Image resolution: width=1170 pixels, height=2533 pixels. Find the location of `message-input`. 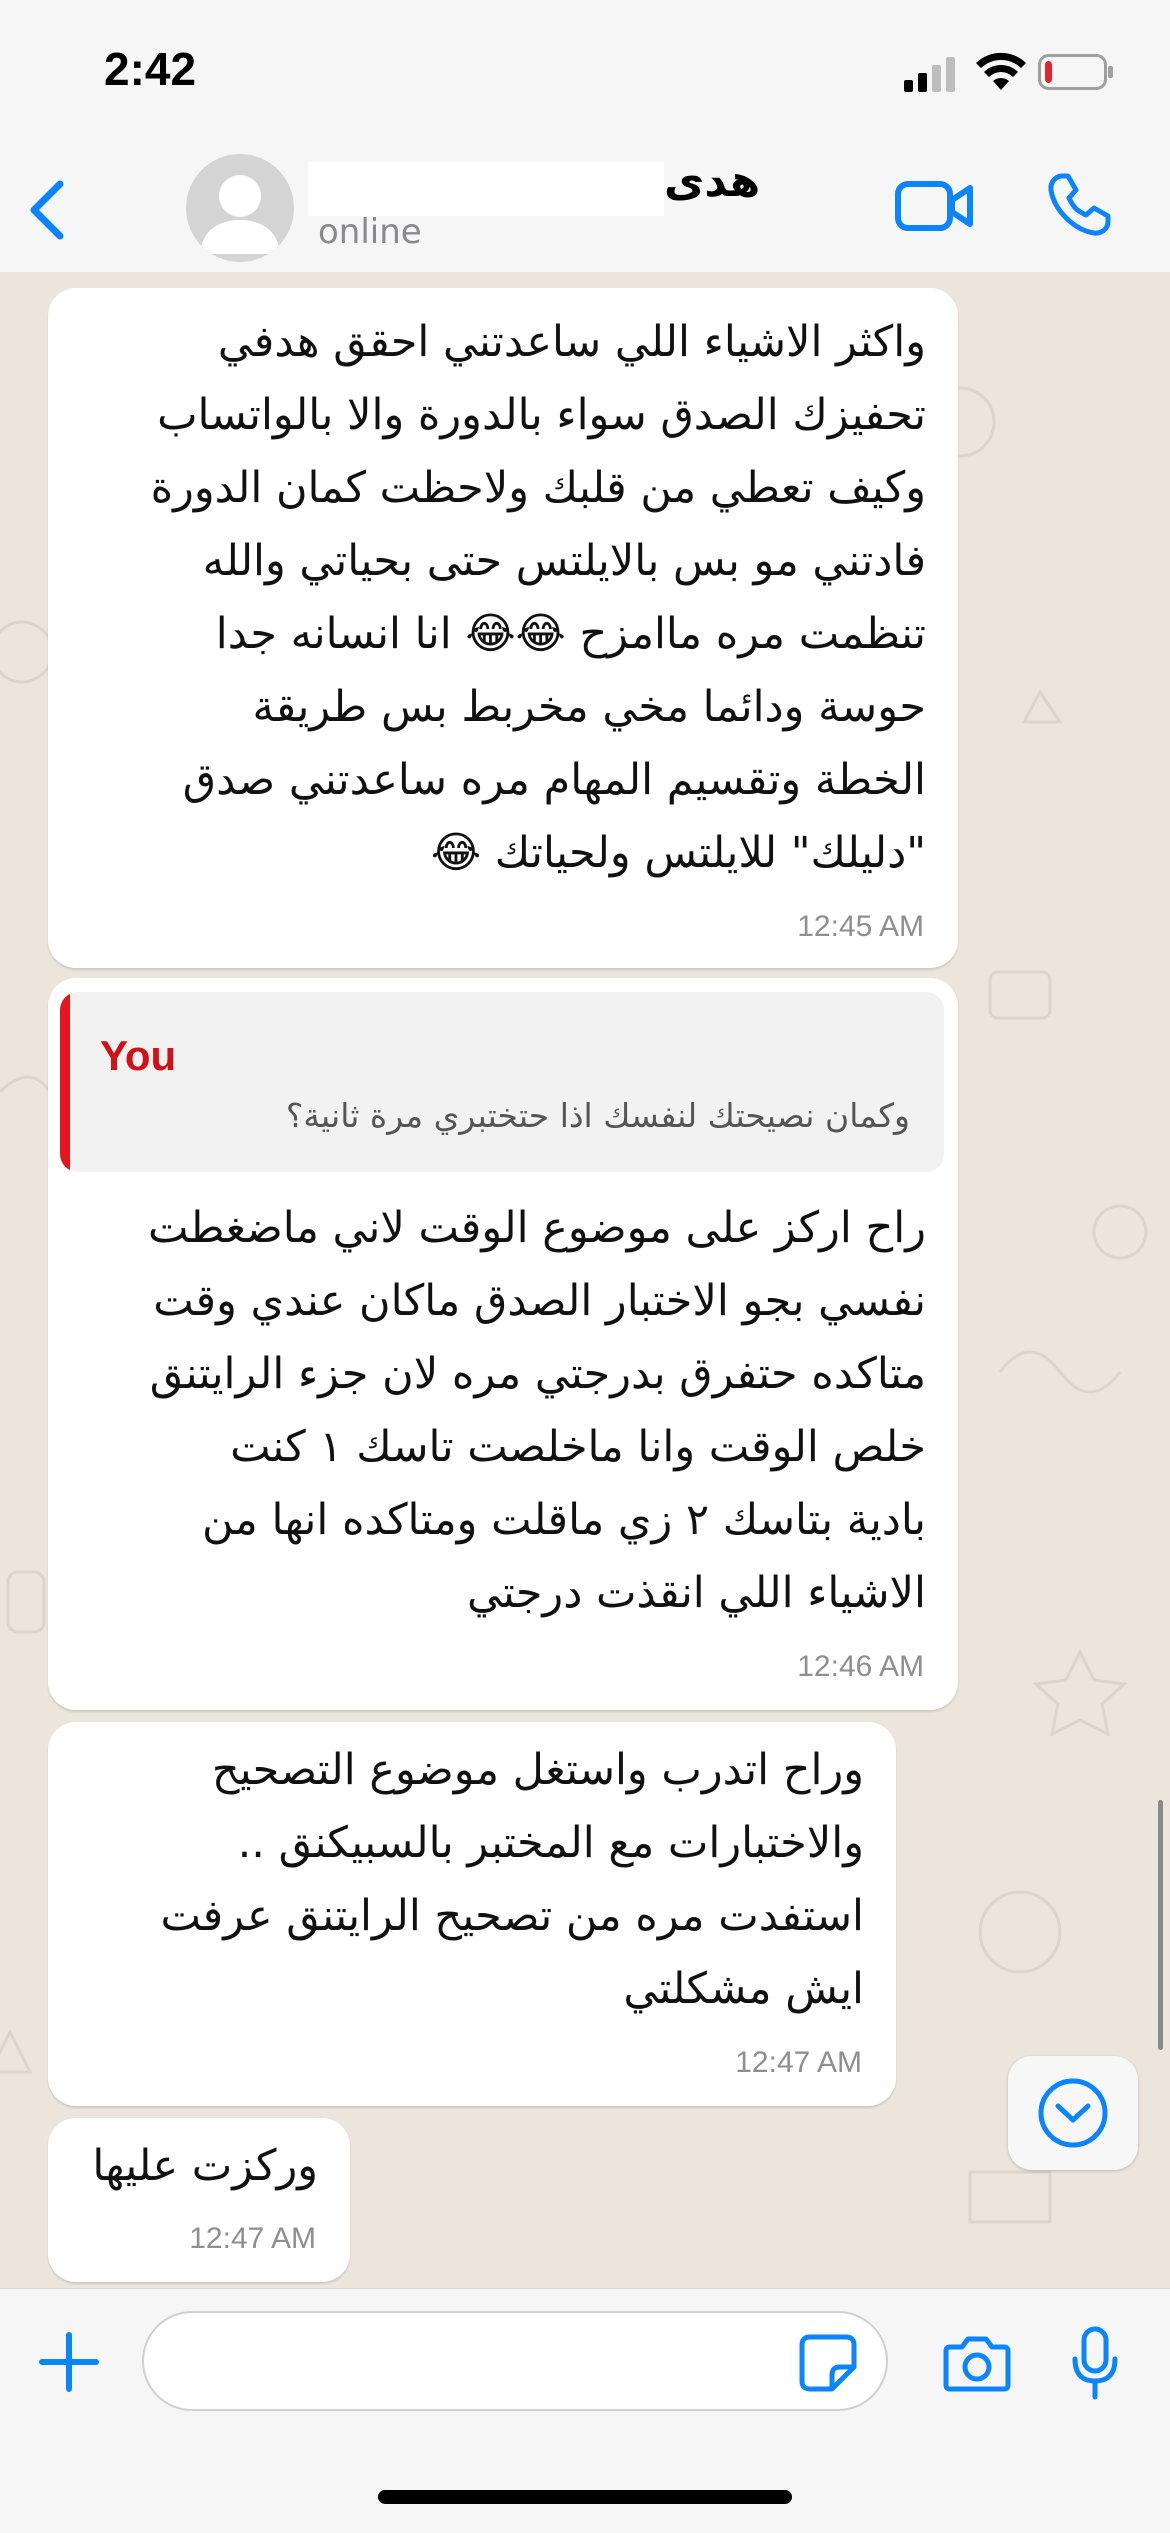

message-input is located at coordinates (515, 2361).